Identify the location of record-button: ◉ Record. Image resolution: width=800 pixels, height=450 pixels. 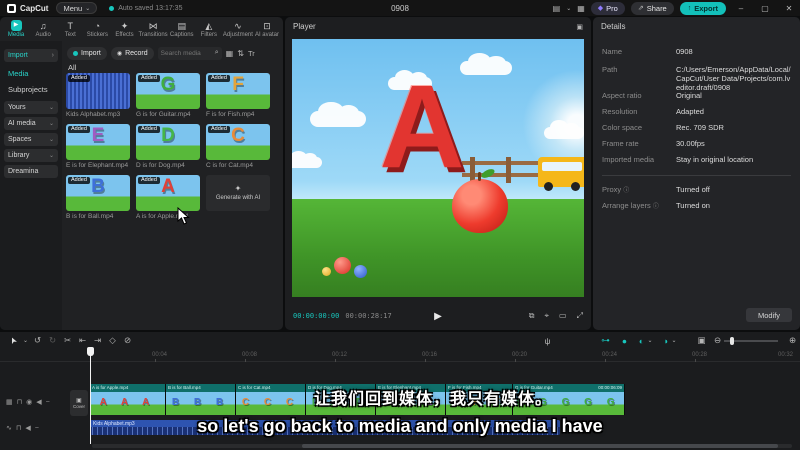
(132, 53).